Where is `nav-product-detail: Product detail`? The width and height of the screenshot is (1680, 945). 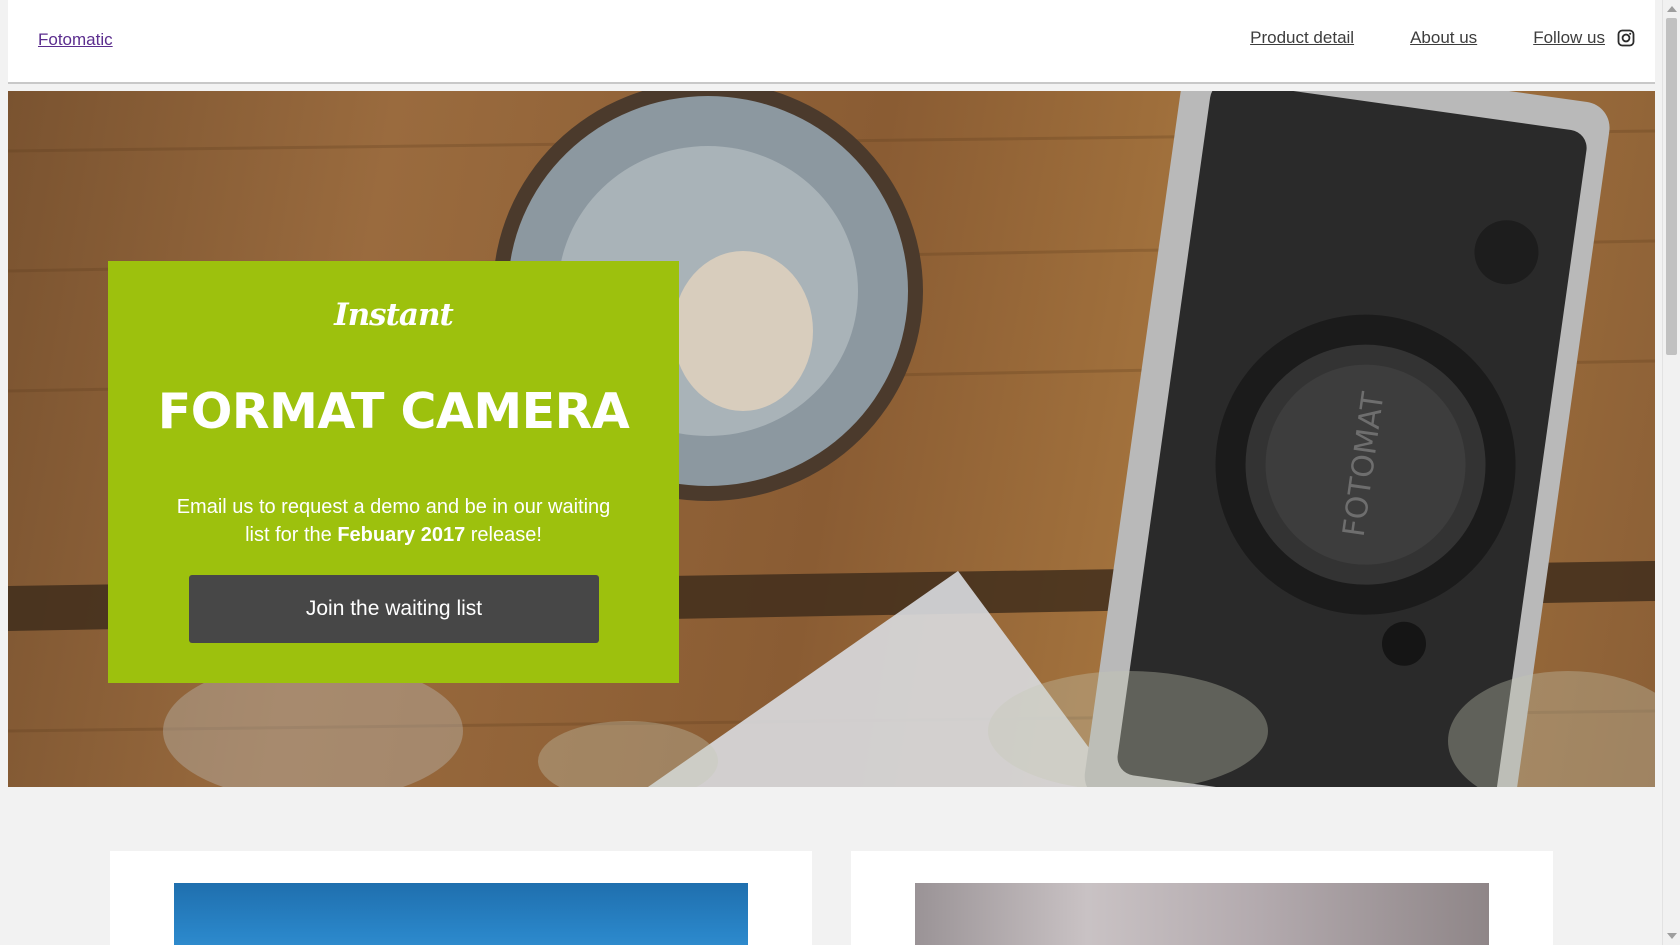
nav-product-detail: Product detail is located at coordinates (1302, 38).